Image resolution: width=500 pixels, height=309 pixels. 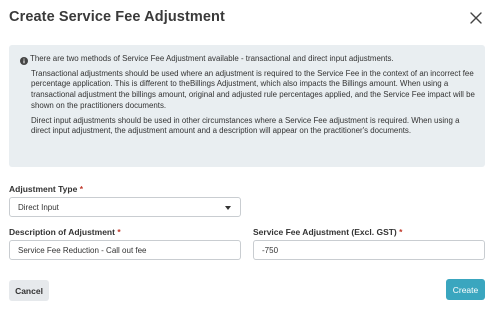 I want to click on amount-label: Service Fee Adjustment (Excl. GST) *, so click(x=327, y=232).